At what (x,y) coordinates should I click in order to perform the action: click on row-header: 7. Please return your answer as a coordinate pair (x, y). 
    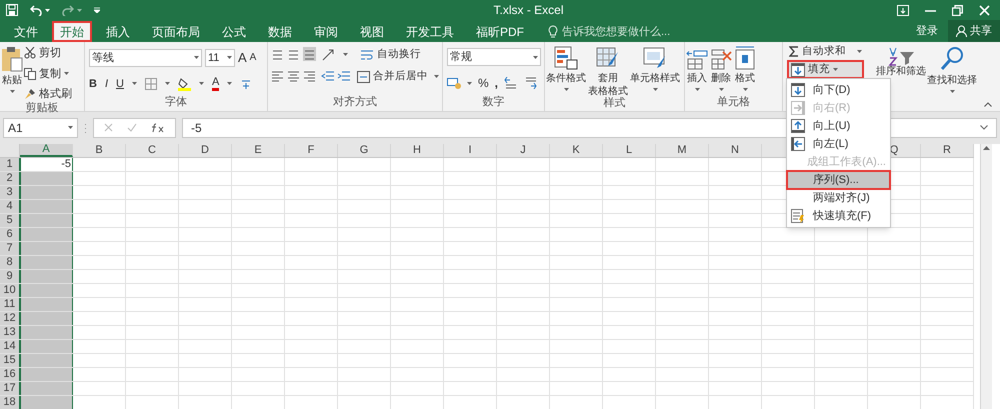
    Looking at the image, I should click on (10, 248).